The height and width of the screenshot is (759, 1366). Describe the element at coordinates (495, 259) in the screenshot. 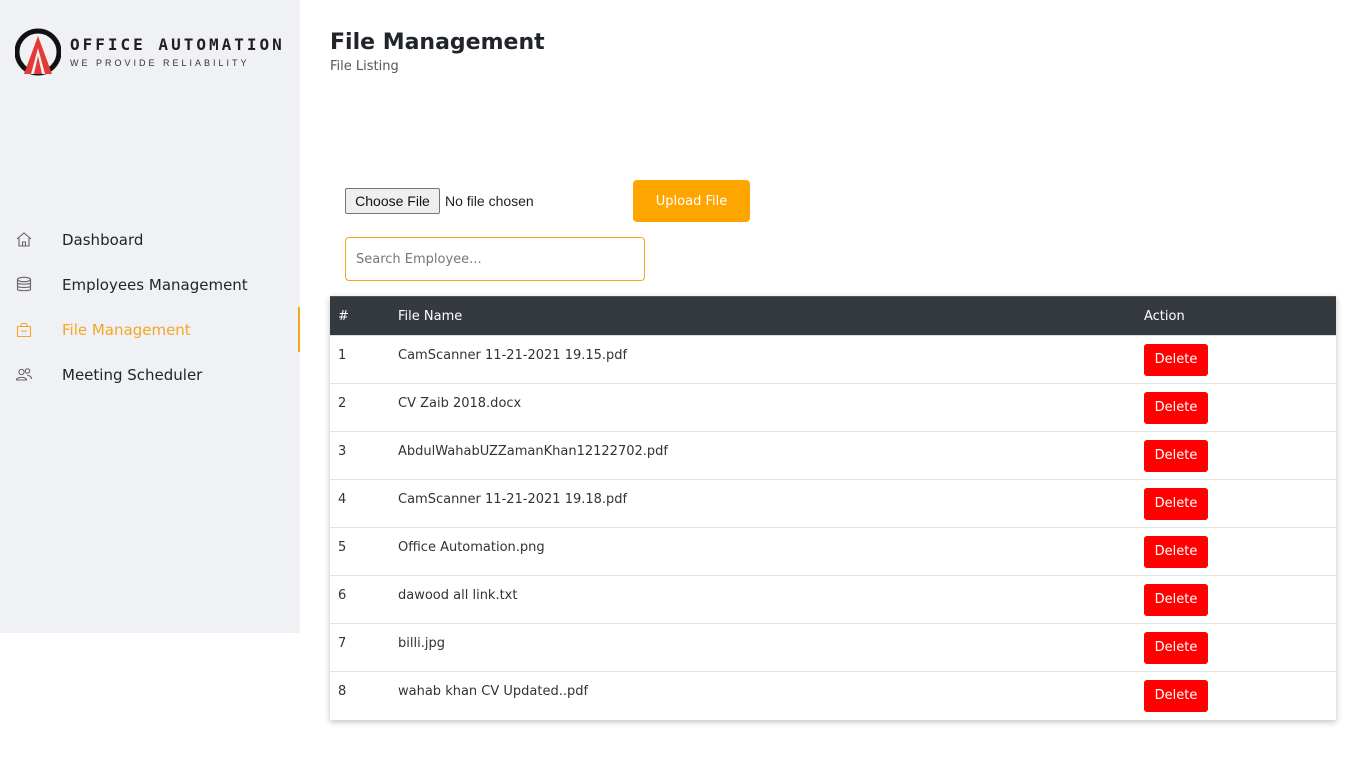

I see `search-input` at that location.